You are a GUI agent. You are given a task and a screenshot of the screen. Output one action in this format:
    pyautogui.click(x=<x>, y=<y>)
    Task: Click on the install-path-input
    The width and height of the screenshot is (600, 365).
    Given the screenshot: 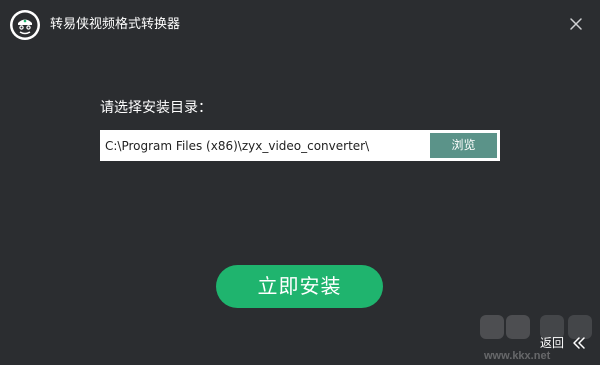 What is the action you would take?
    pyautogui.click(x=264, y=145)
    